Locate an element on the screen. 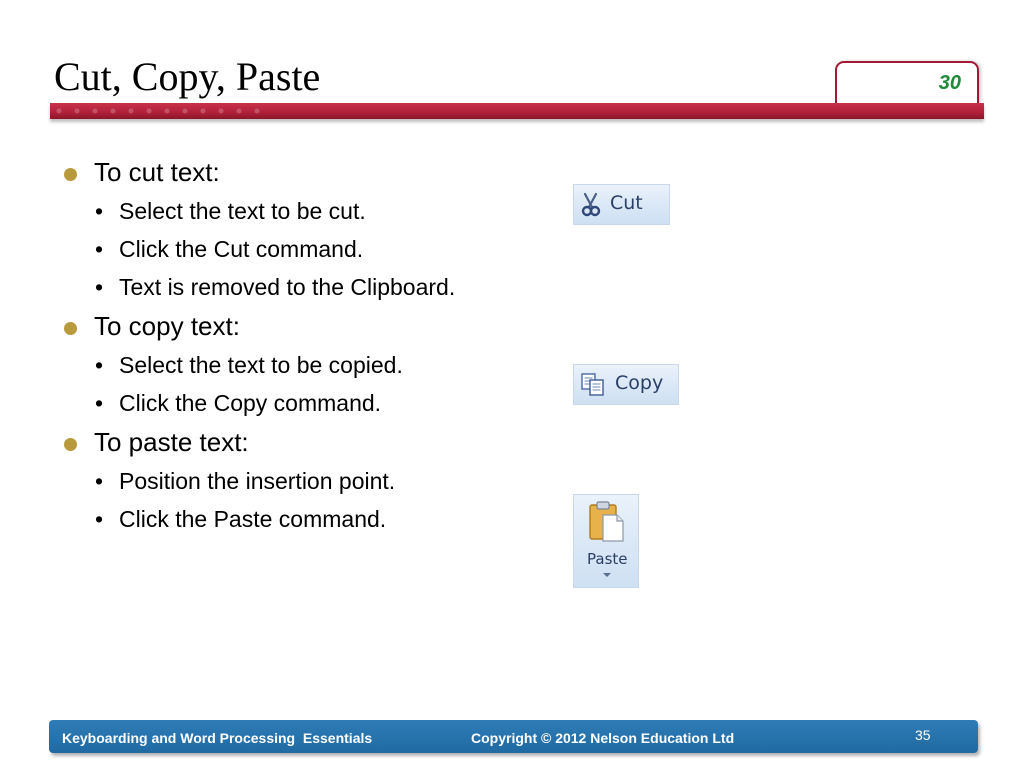 Image resolution: width=1024 pixels, height=768 pixels. copy-icon is located at coordinates (592, 384).